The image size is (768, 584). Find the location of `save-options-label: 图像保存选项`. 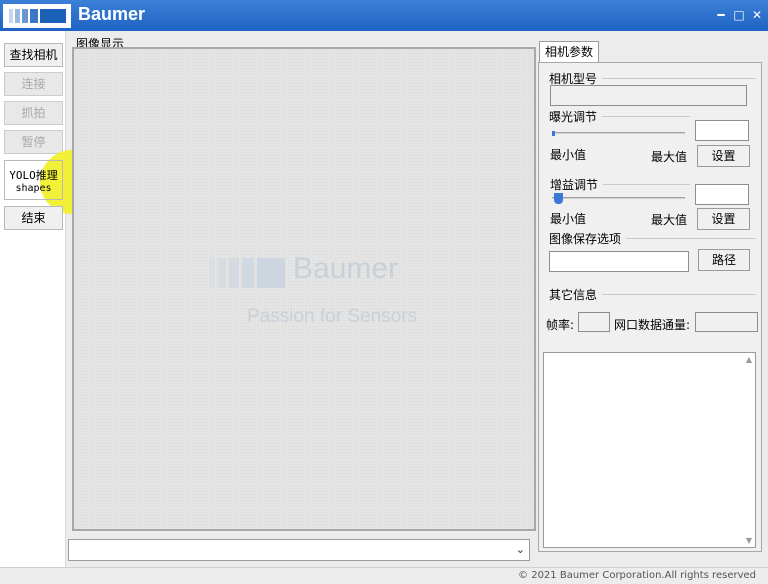

save-options-label: 图像保存选项 is located at coordinates (585, 239).